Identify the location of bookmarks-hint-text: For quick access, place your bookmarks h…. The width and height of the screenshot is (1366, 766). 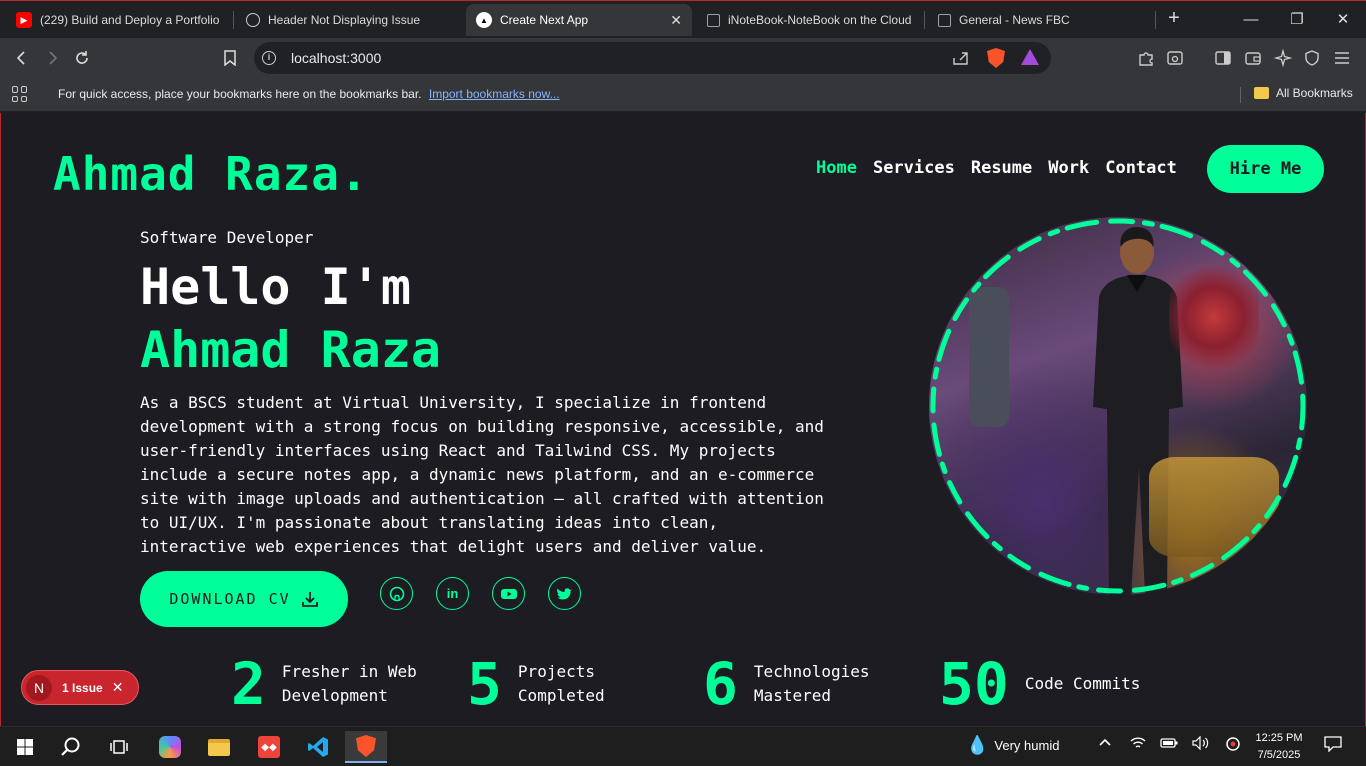
(240, 94).